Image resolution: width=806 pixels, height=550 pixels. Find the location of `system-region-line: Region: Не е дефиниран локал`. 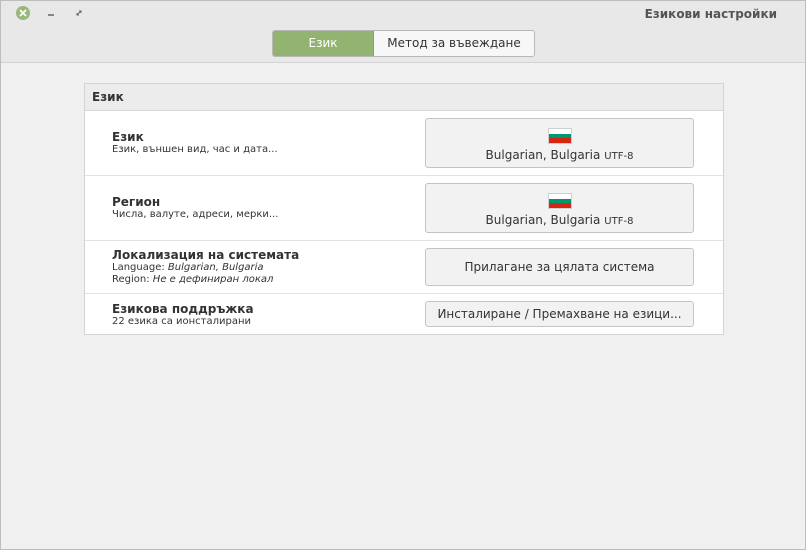

system-region-line: Region: Не е дефиниран локал is located at coordinates (205, 280).